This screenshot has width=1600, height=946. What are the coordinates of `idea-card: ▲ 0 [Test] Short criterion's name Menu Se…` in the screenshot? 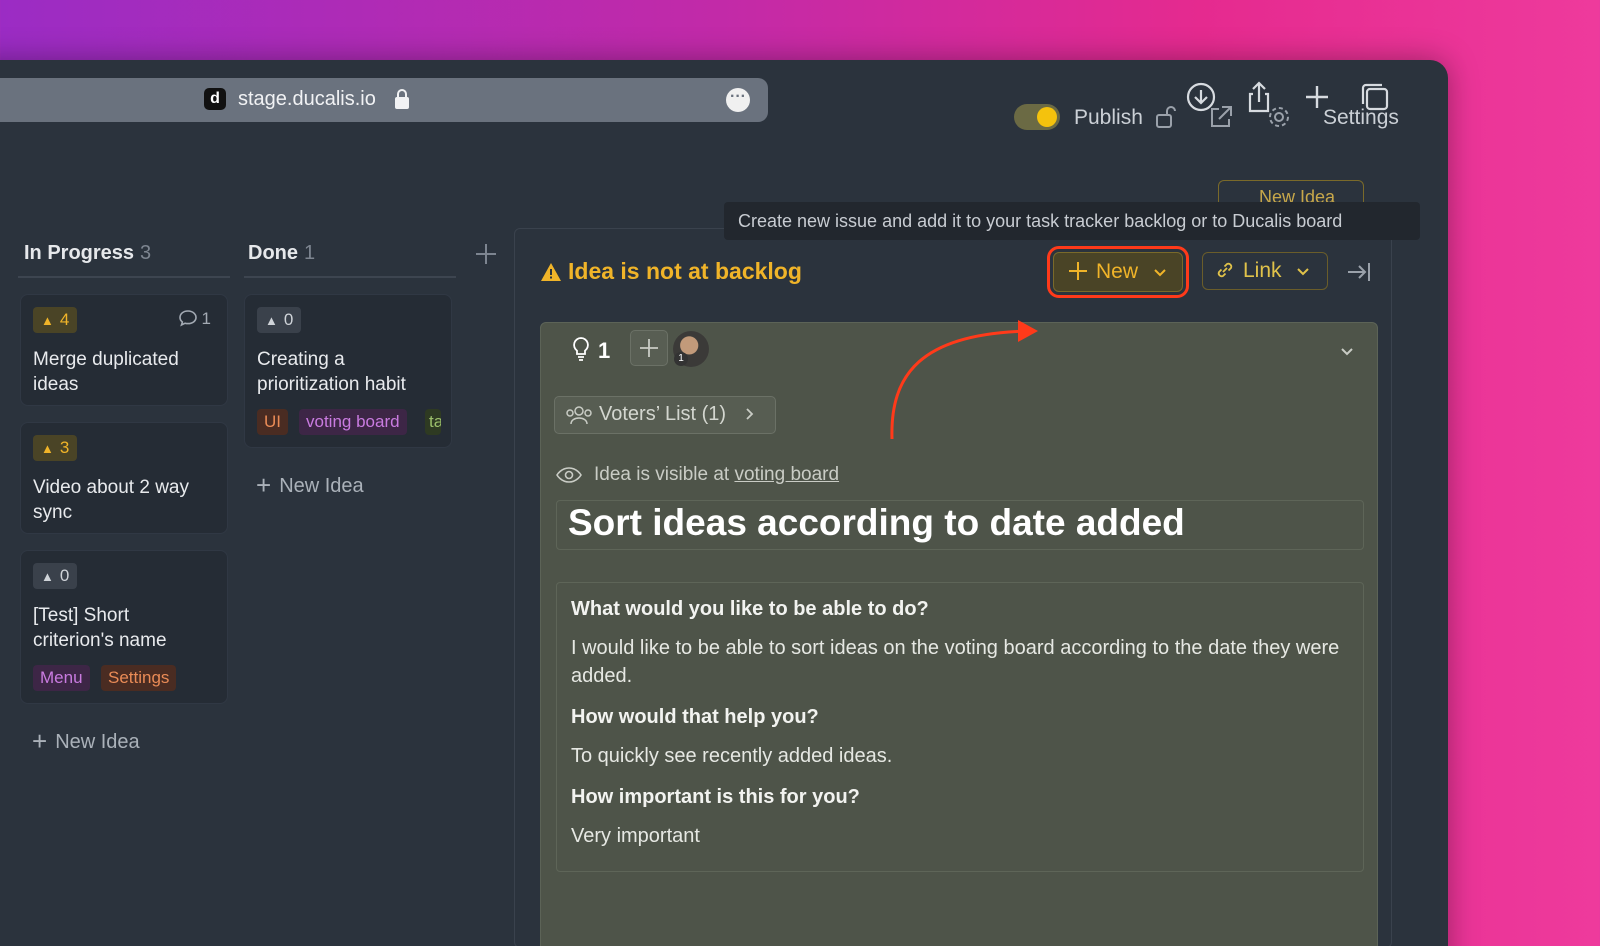 It's located at (124, 627).